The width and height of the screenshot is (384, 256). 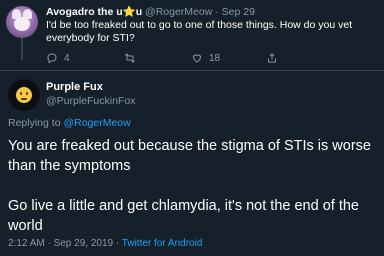 I want to click on reply-count: 4, so click(x=67, y=58).